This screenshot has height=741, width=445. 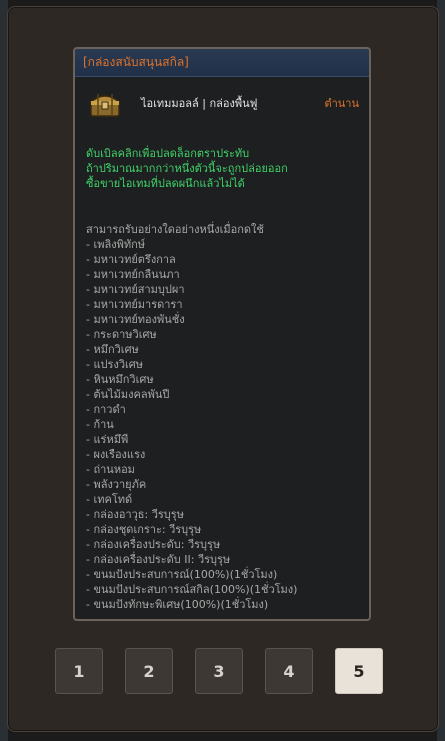 I want to click on treasure-chest-icon, so click(x=105, y=105).